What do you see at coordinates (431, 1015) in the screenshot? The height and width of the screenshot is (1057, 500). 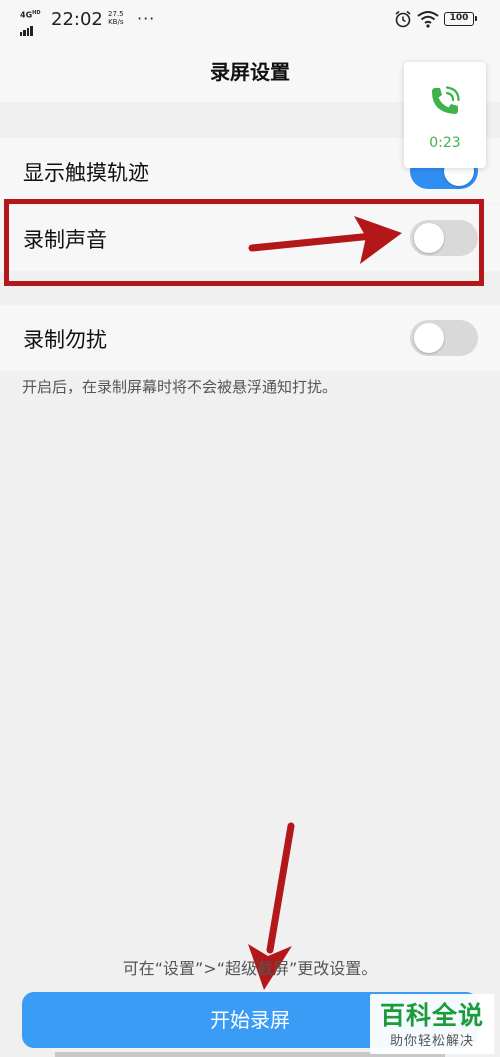 I see `watermark-title: 百科全说` at bounding box center [431, 1015].